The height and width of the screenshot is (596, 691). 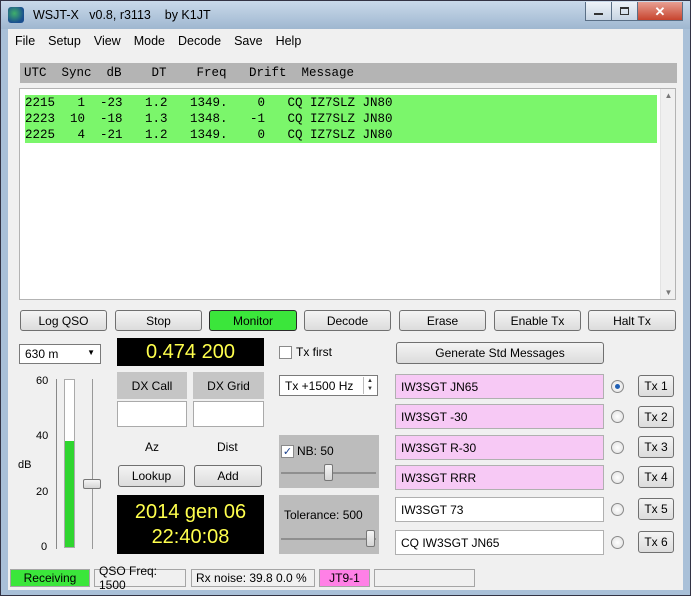 What do you see at coordinates (228, 385) in the screenshot?
I see `dx-grid-label: DX Grid` at bounding box center [228, 385].